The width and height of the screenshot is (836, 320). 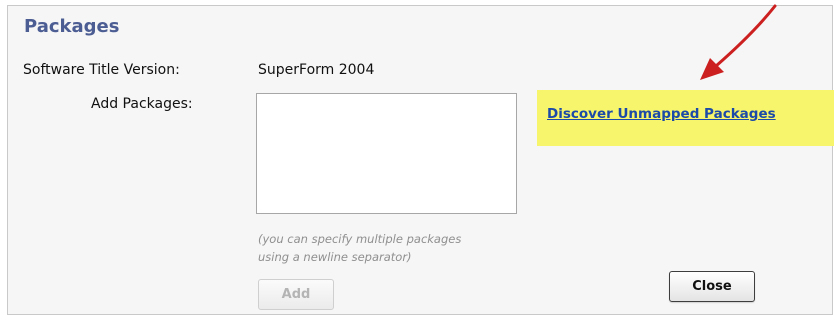 I want to click on version-value: SuperForm 2004, so click(x=316, y=70).